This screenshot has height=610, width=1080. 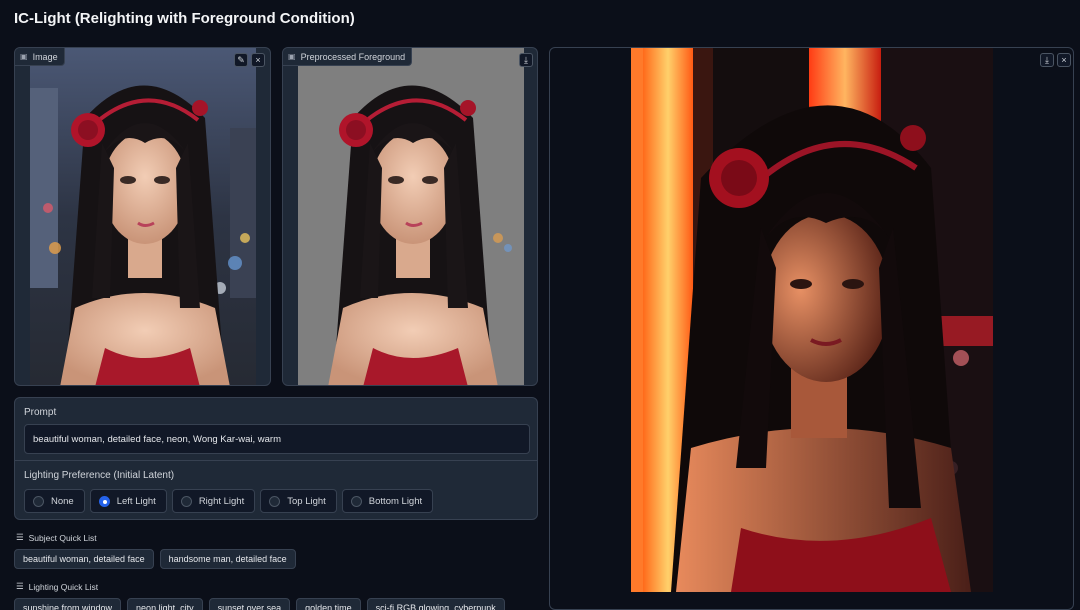 I want to click on subject-quick-list-title: ☰ Subject Quick List, so click(x=56, y=537).